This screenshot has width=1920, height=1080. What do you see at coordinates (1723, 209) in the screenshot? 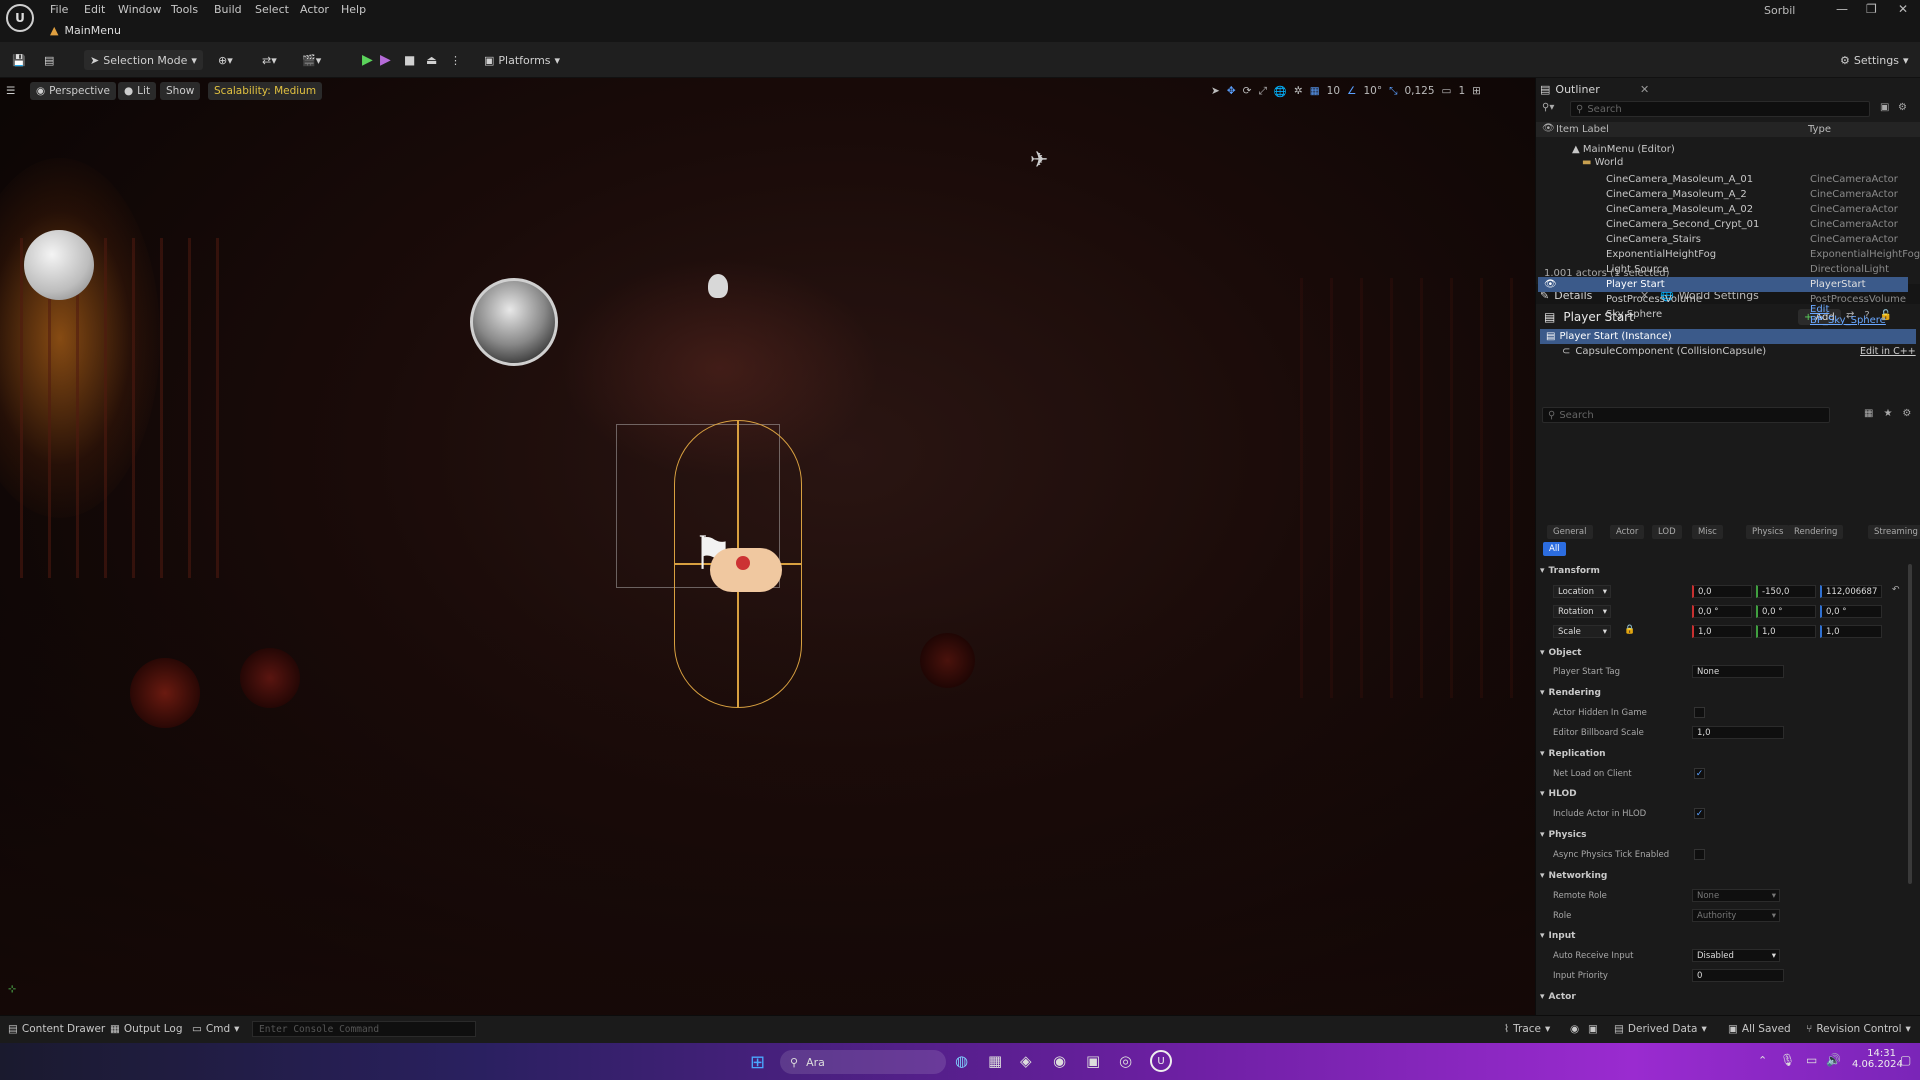
I see `outliner-row: CineCamera_Masoleum_A_02 CineCameraActor` at bounding box center [1723, 209].